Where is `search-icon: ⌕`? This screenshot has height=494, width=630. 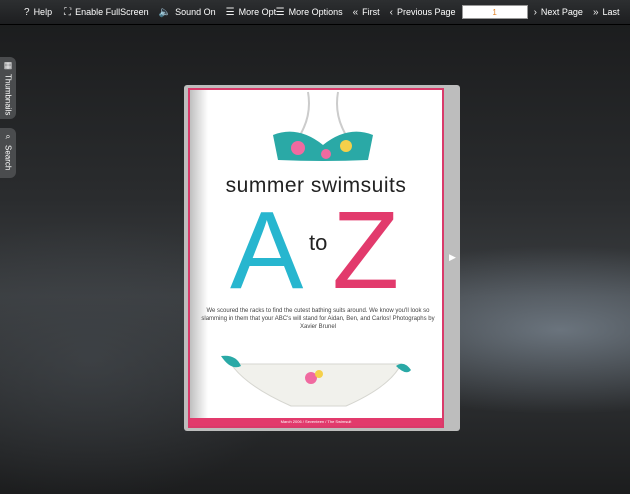
search-icon: ⌕ is located at coordinates (8, 136).